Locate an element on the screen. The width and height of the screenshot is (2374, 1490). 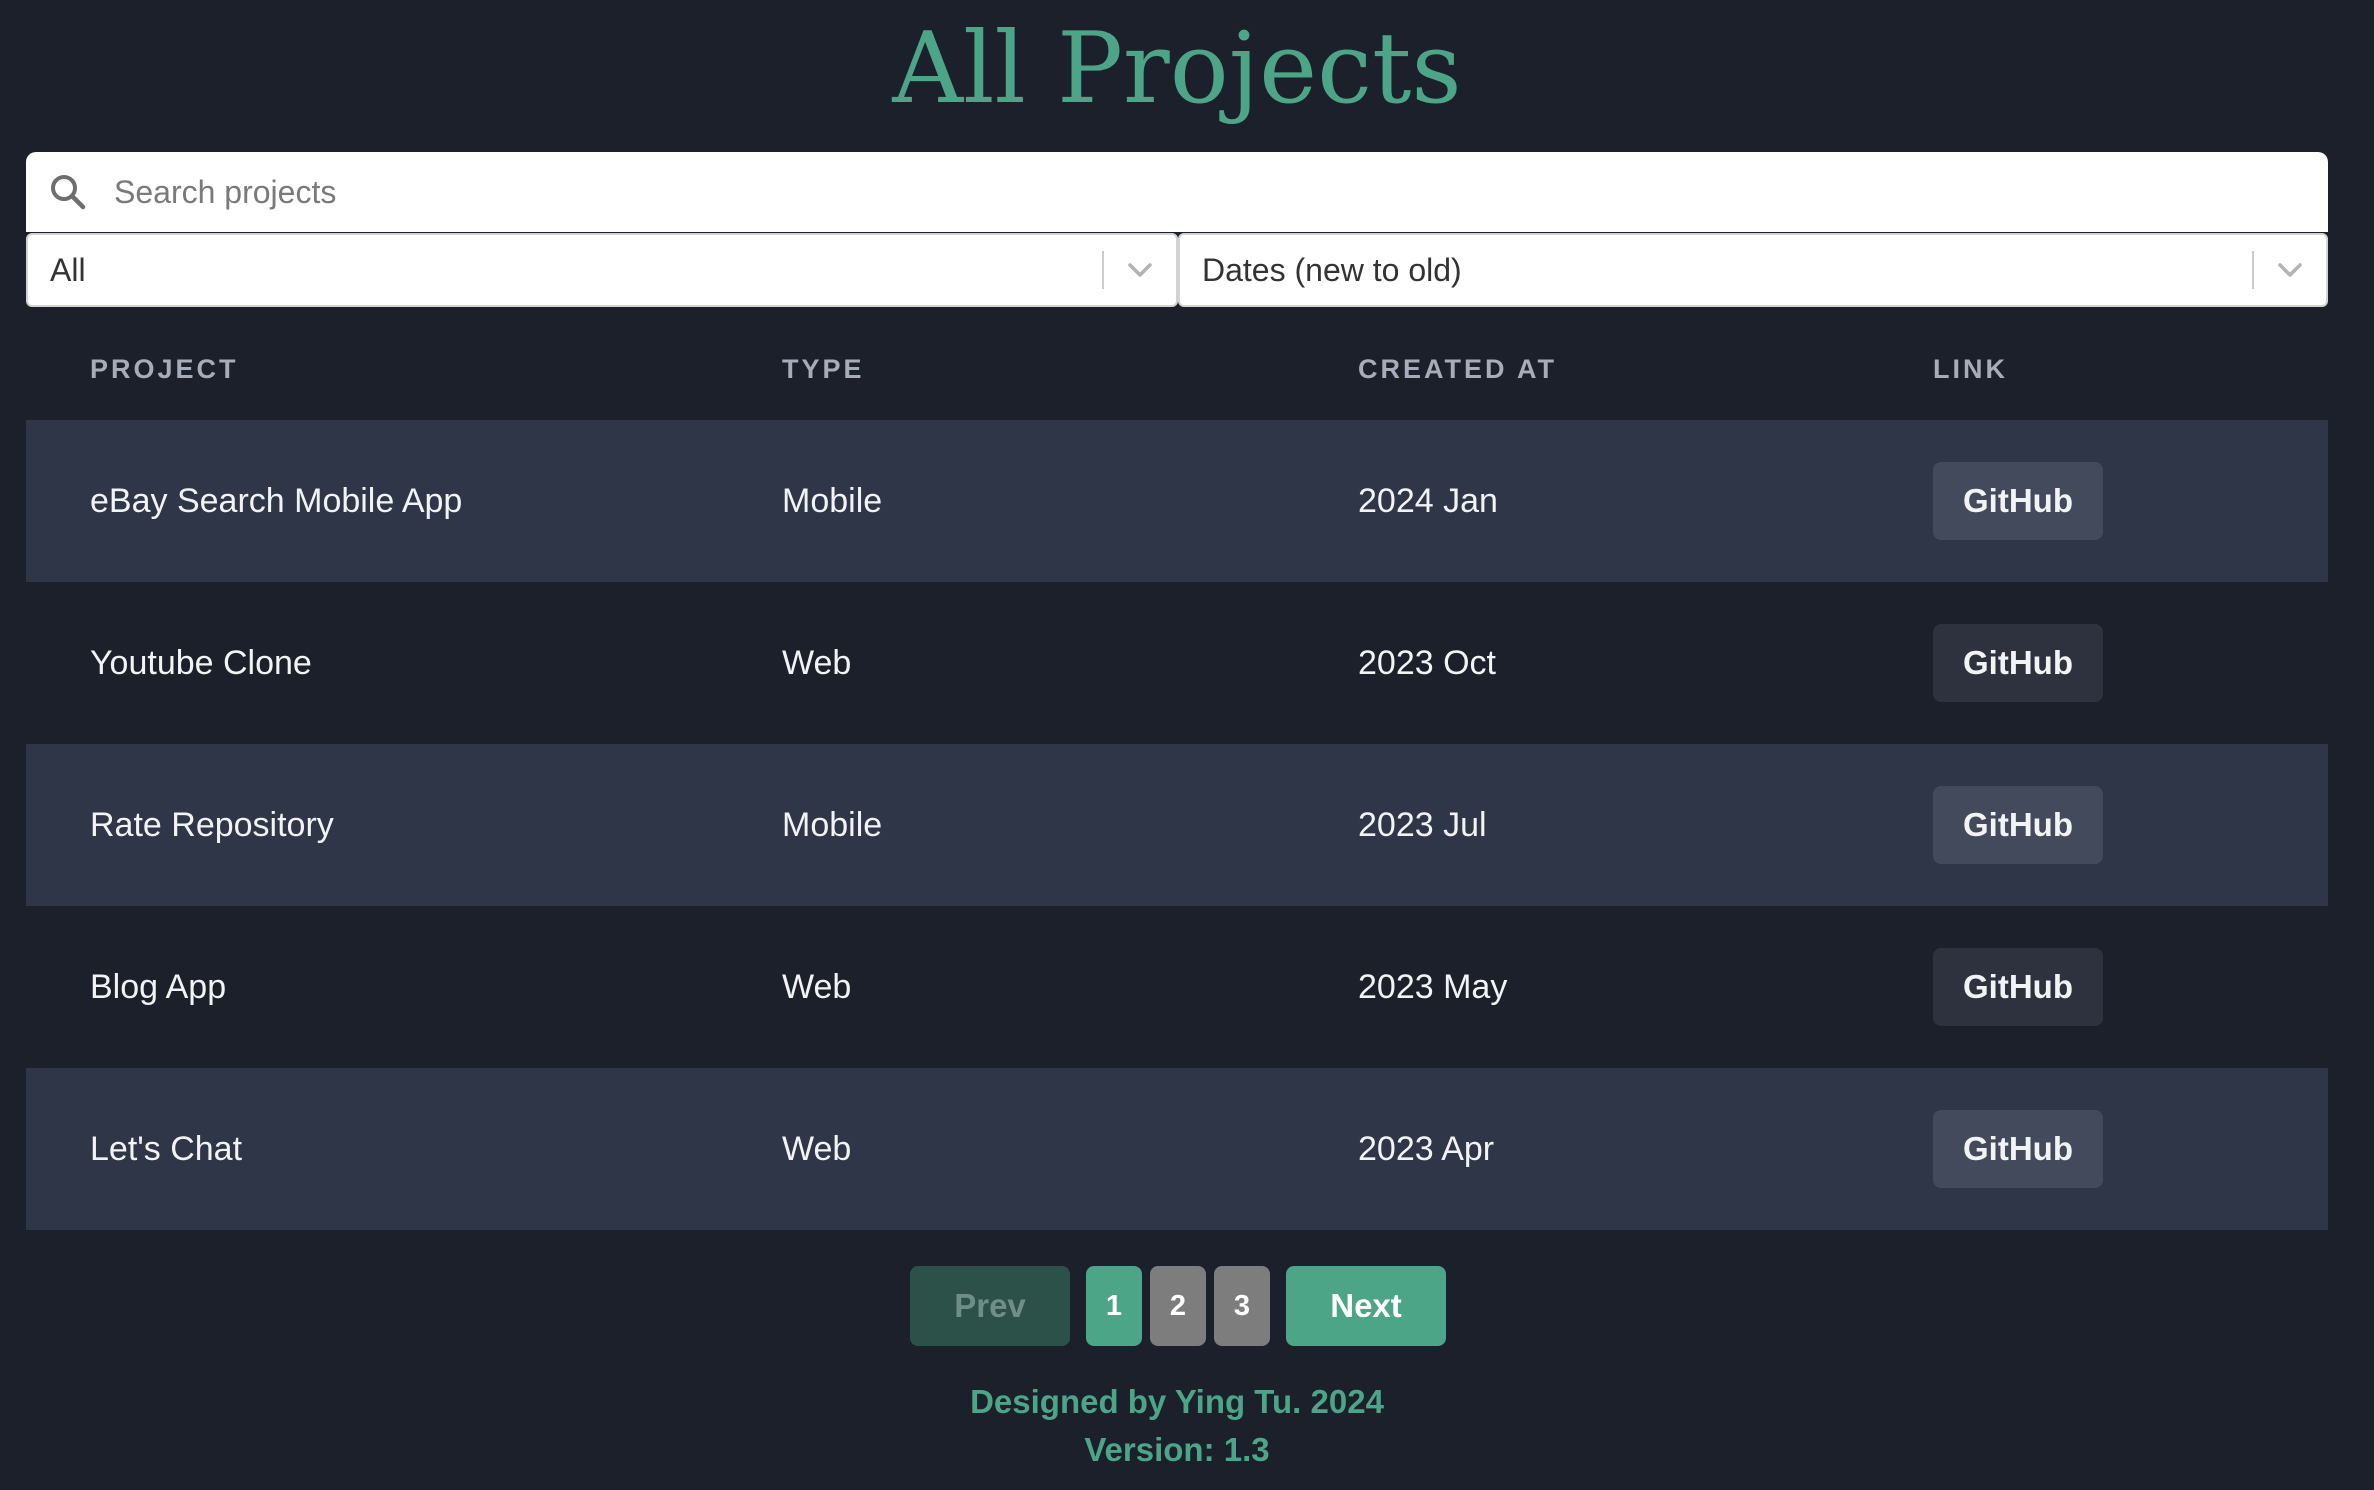
page-button-1: 1 is located at coordinates (1114, 1306).